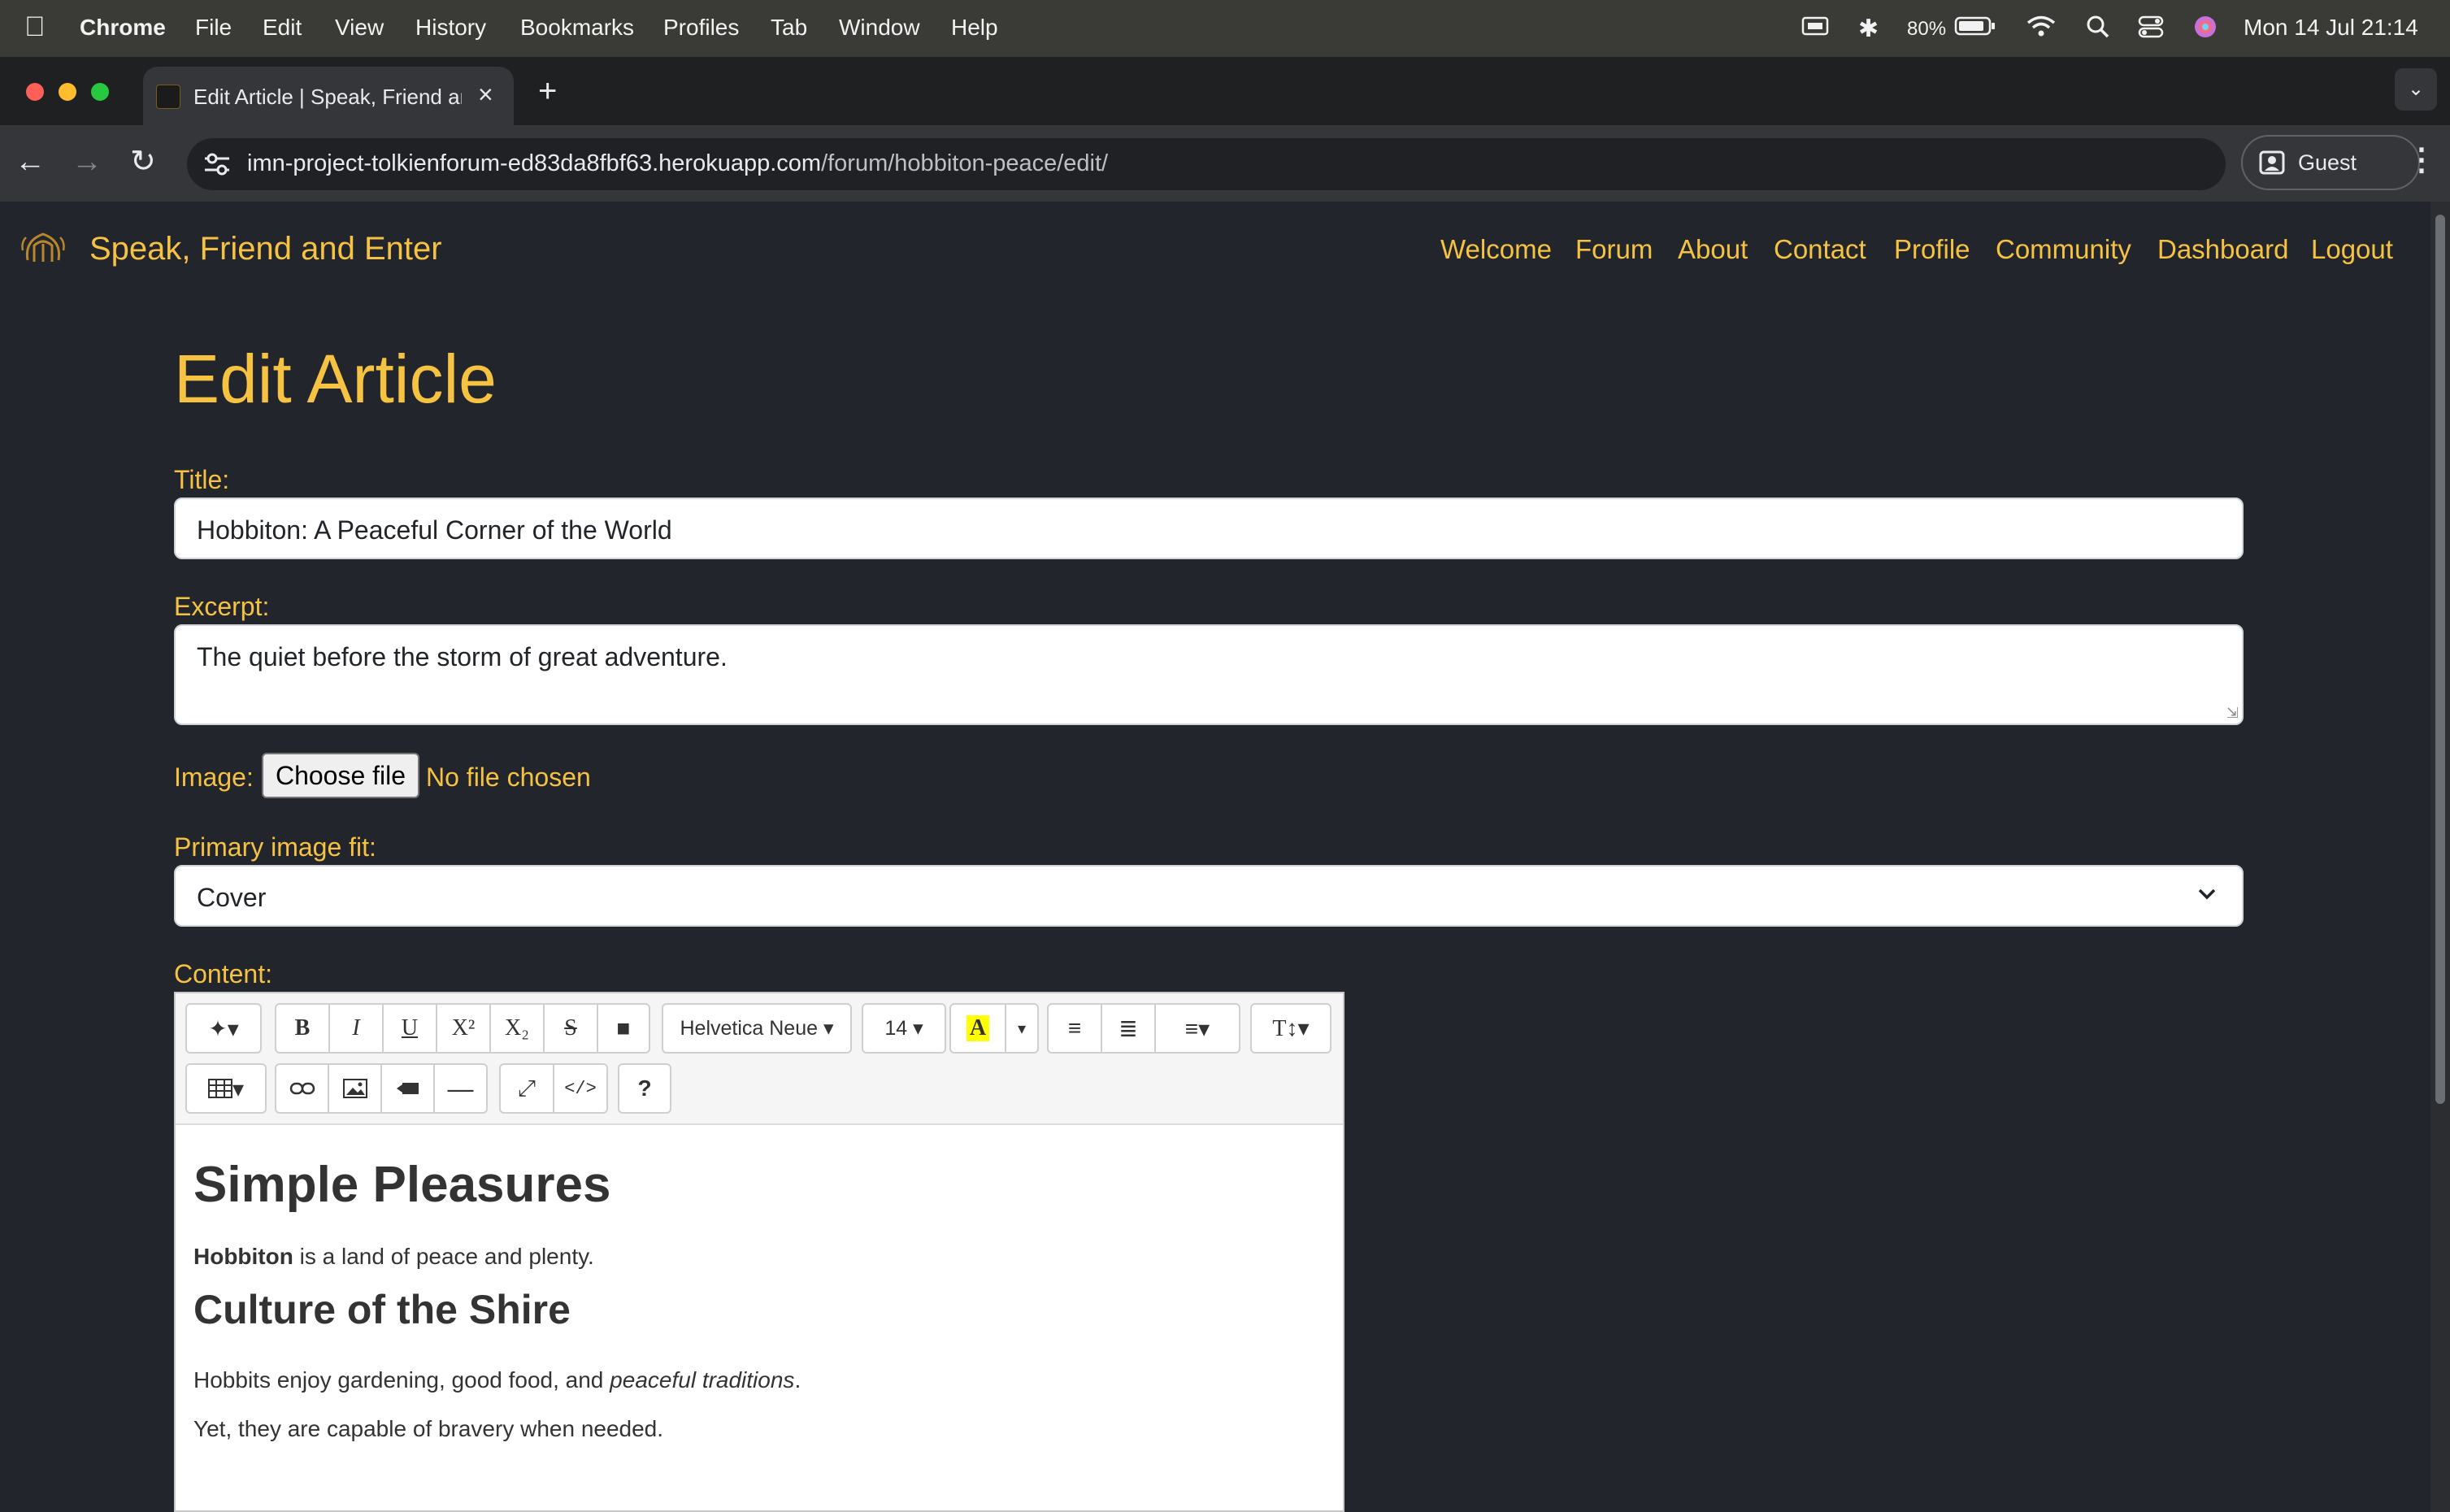 The image size is (2450, 1512). I want to click on underline-icon: U, so click(410, 1028).